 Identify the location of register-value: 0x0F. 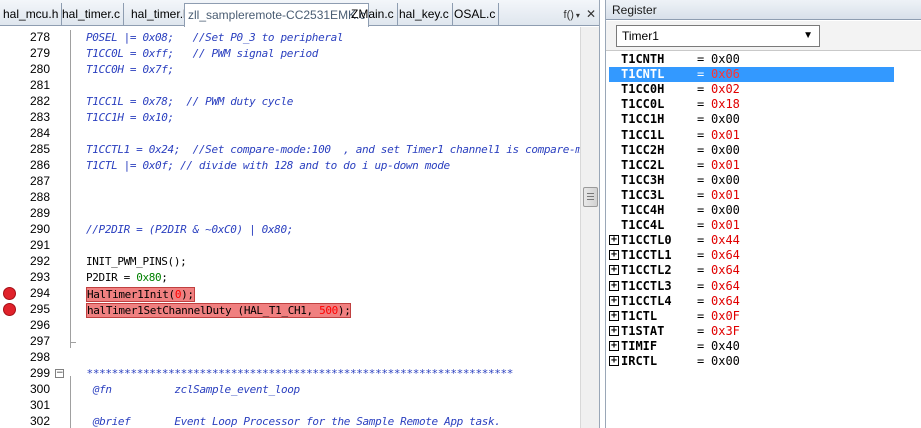
(725, 316).